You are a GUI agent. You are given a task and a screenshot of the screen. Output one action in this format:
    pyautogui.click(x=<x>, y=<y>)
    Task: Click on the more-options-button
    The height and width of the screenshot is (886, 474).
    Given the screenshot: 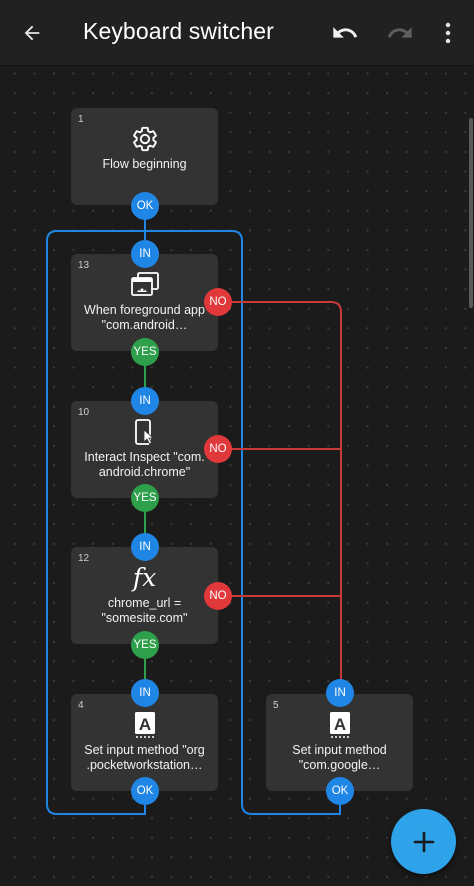 What is the action you would take?
    pyautogui.click(x=448, y=33)
    